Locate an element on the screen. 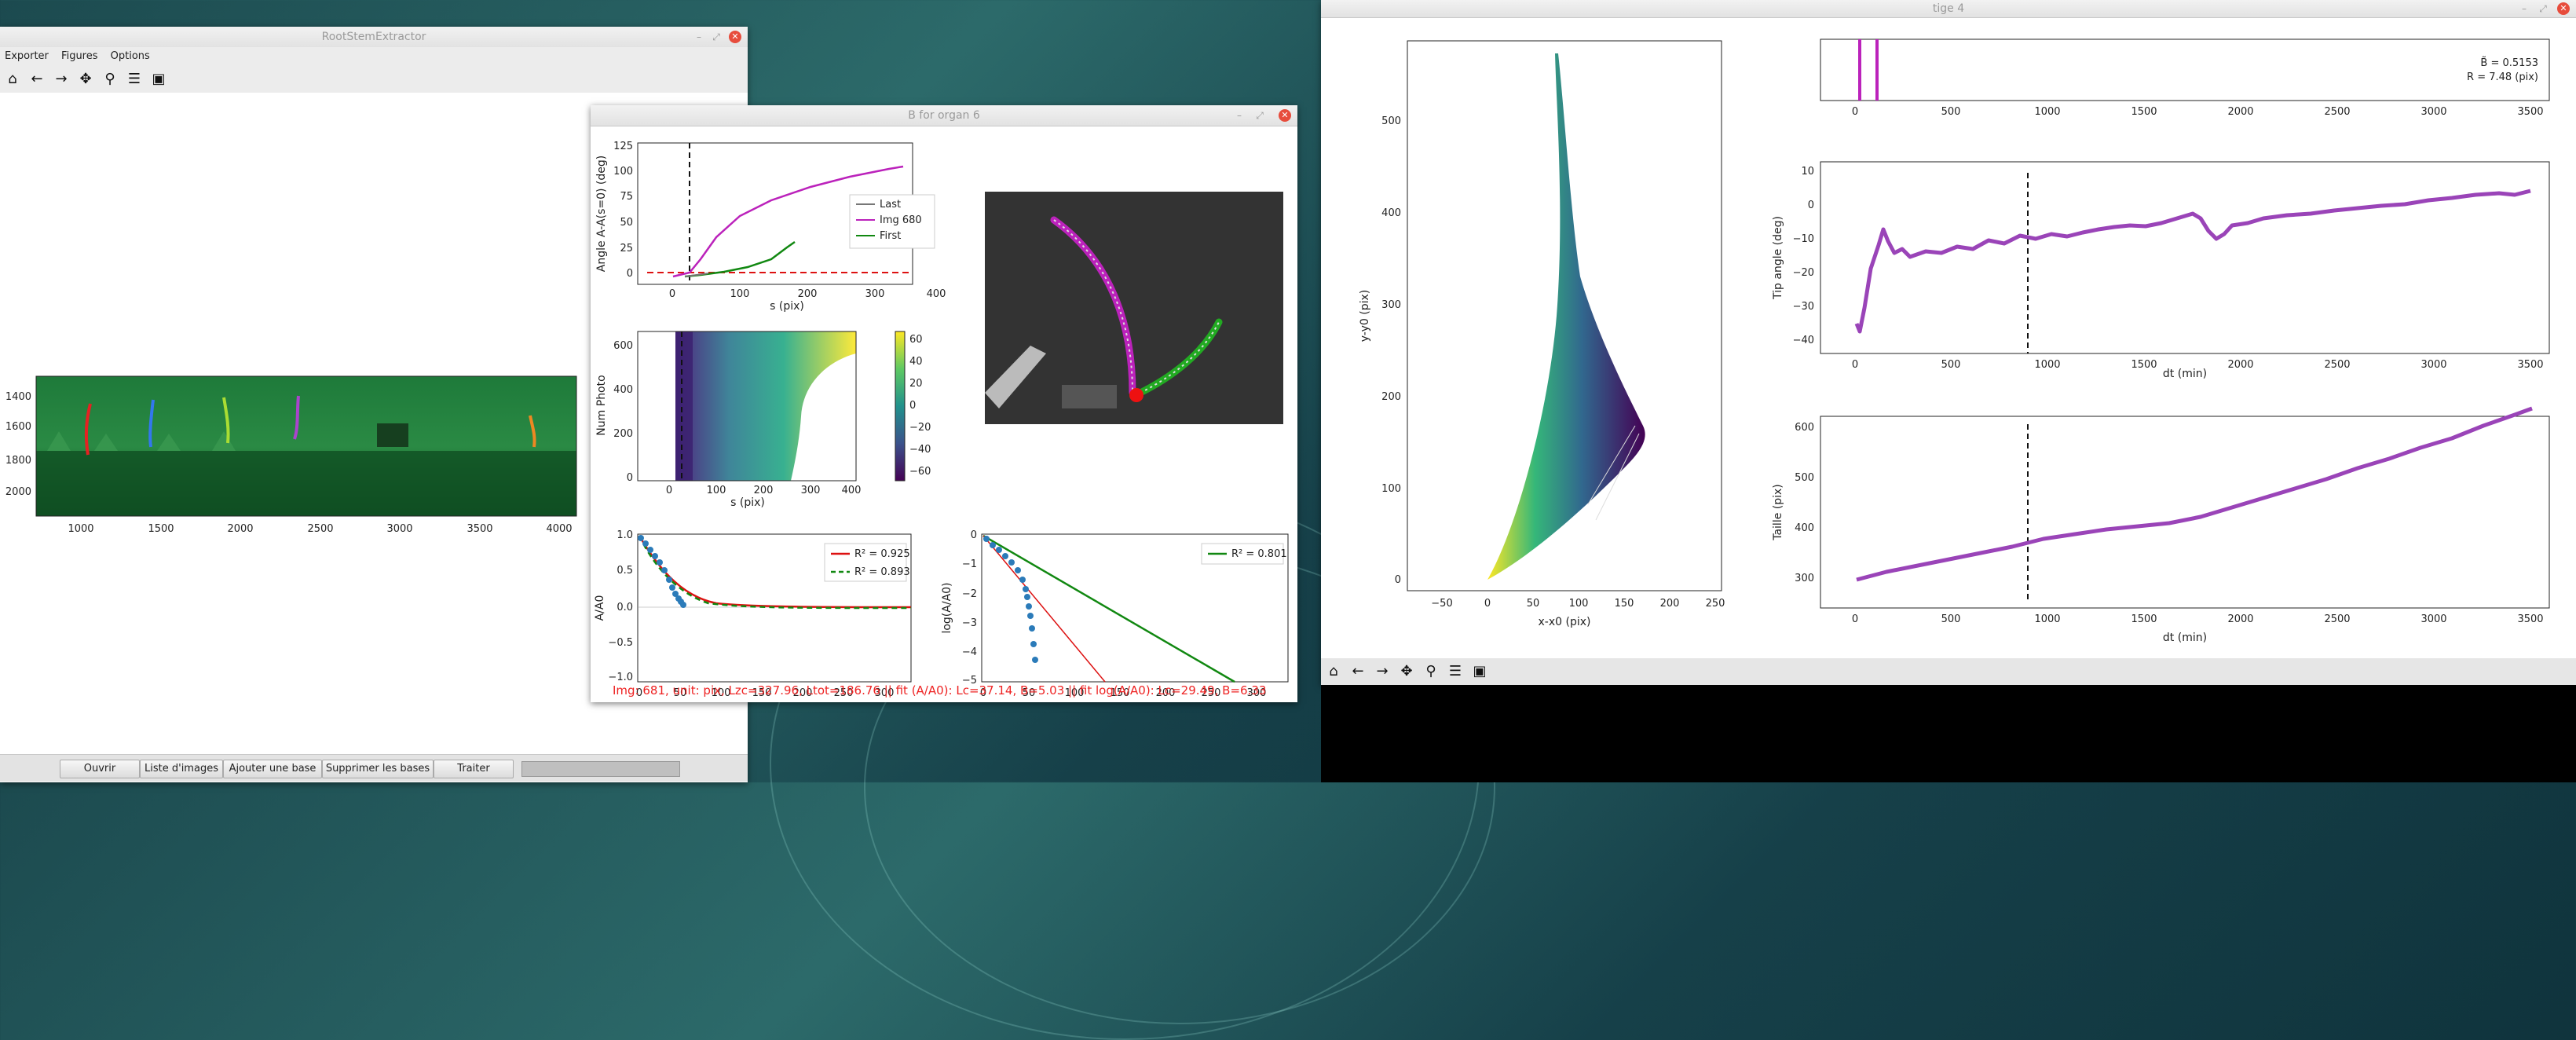 The width and height of the screenshot is (2576, 1040). length-xtick: 0 is located at coordinates (1855, 619).